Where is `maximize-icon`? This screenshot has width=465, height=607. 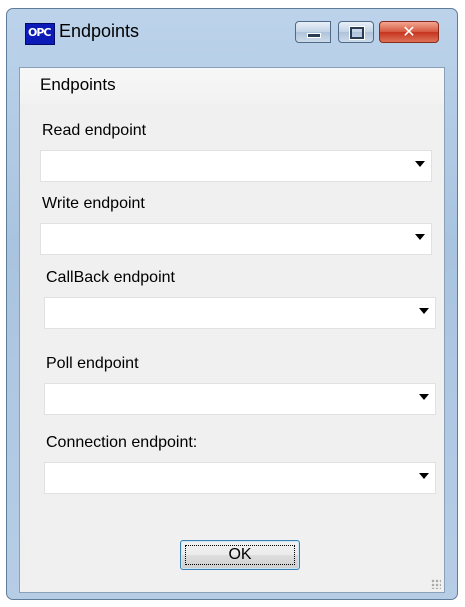
maximize-icon is located at coordinates (357, 33).